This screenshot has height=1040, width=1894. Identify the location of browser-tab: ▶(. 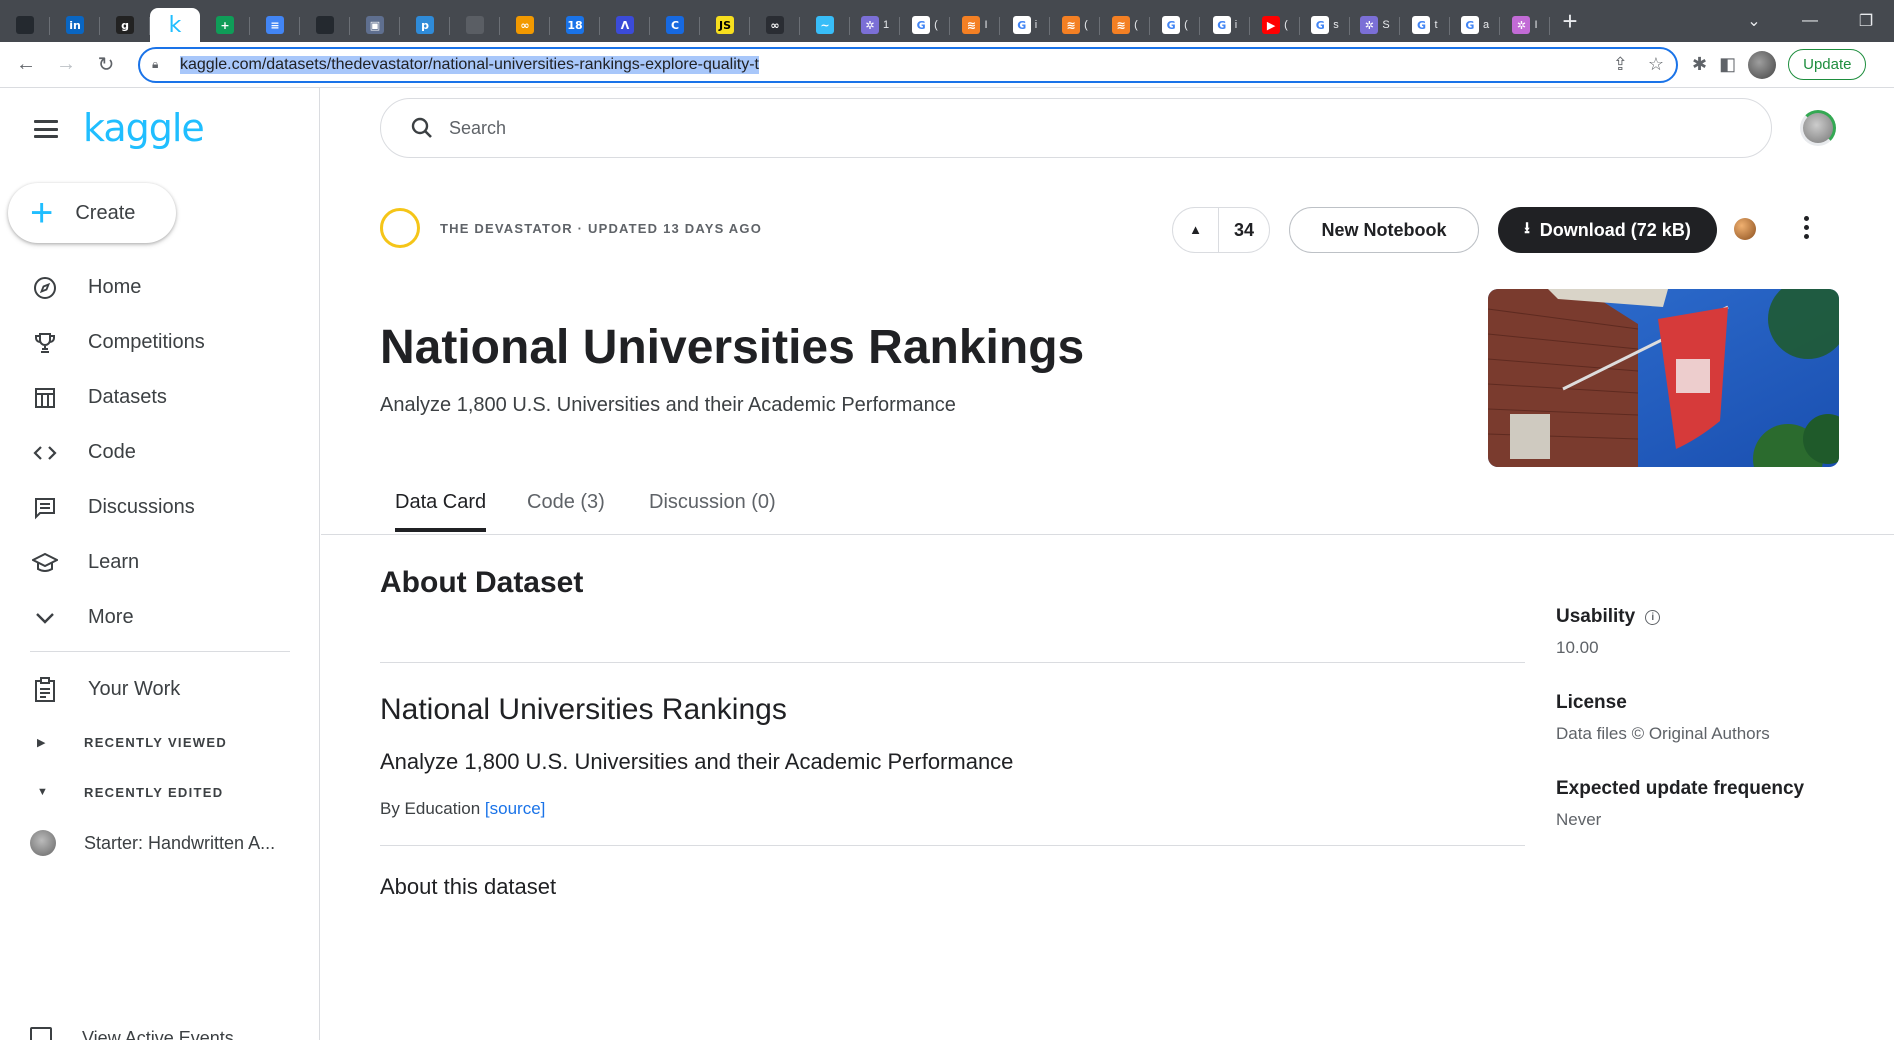
(1275, 25).